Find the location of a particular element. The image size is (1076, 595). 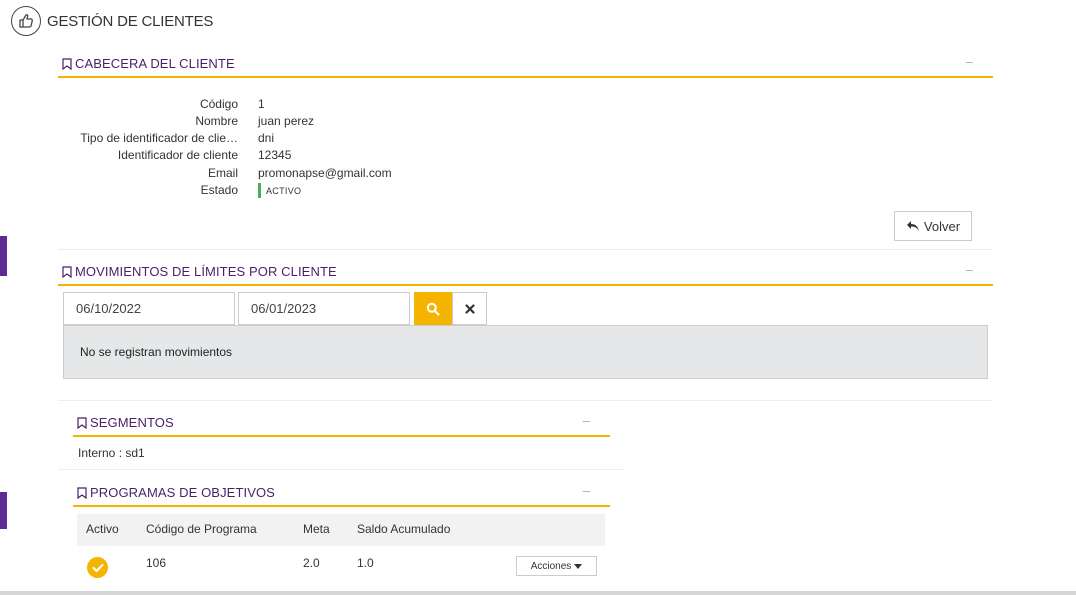

field-row-nombre: Nombre juan perez is located at coordinates (308, 122).